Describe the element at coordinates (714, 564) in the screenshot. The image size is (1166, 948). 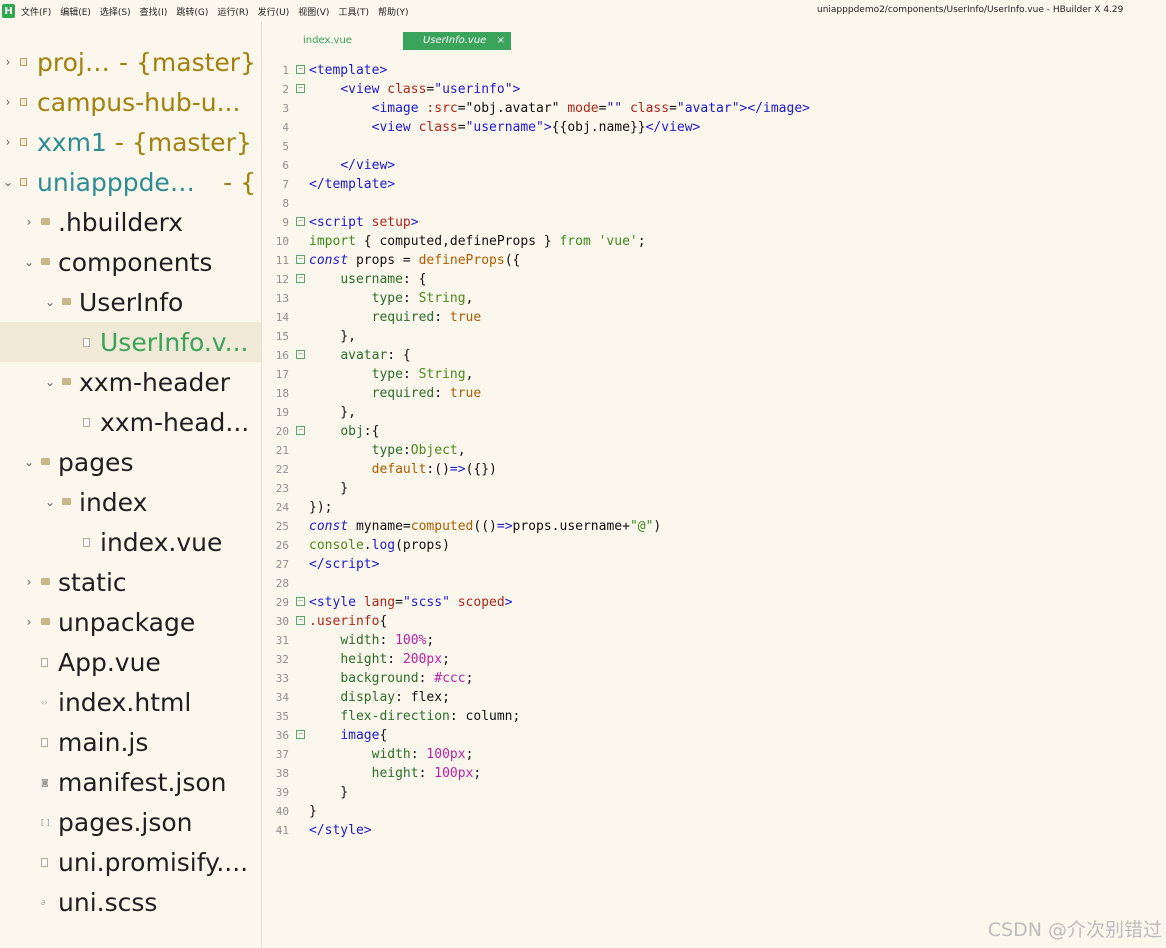
I see `code-line: 27 </script>` at that location.